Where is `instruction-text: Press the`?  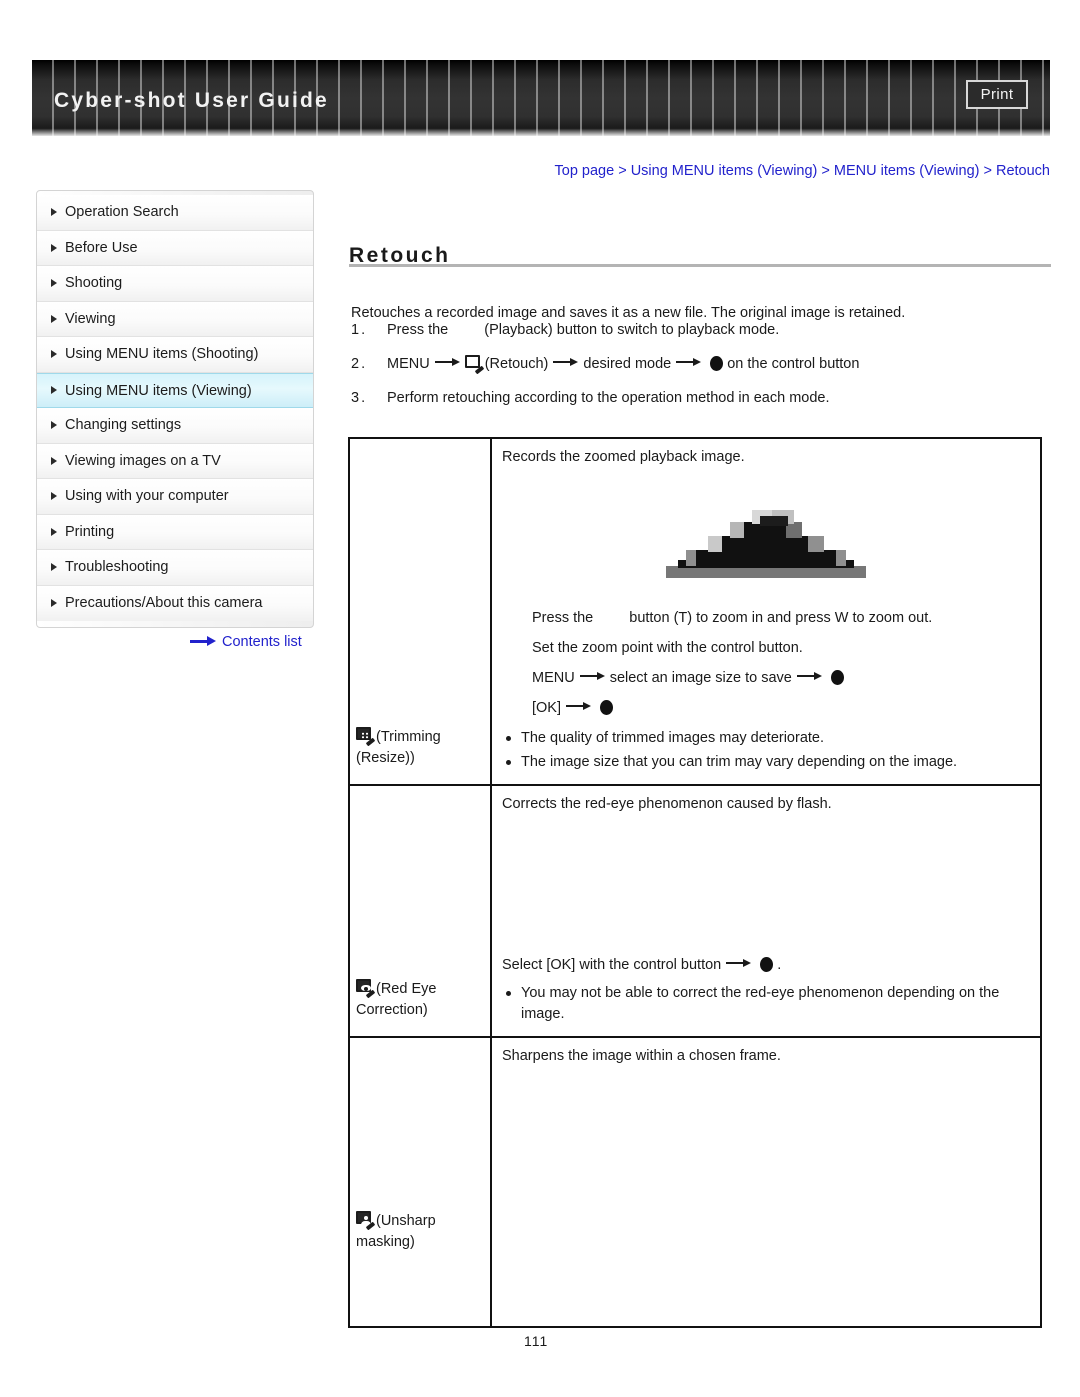
instruction-text: Press the is located at coordinates (563, 618).